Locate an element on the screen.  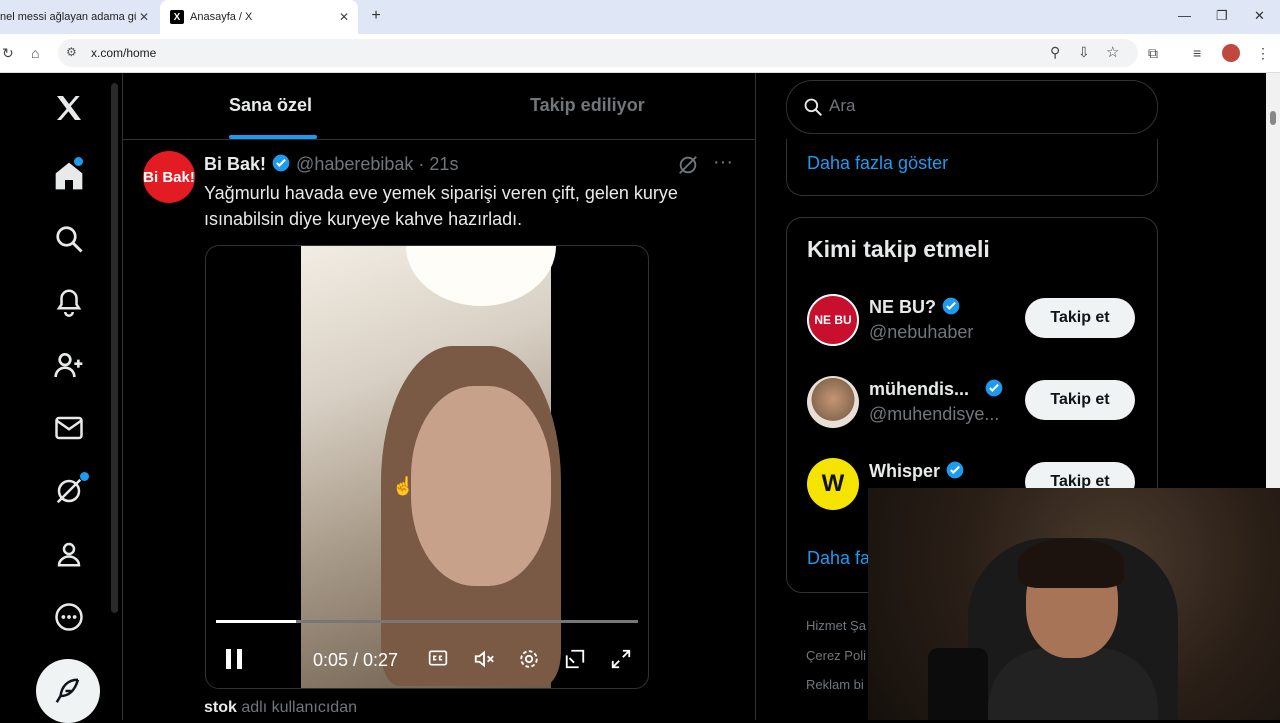
more-options-icon: ··· is located at coordinates (723, 162).